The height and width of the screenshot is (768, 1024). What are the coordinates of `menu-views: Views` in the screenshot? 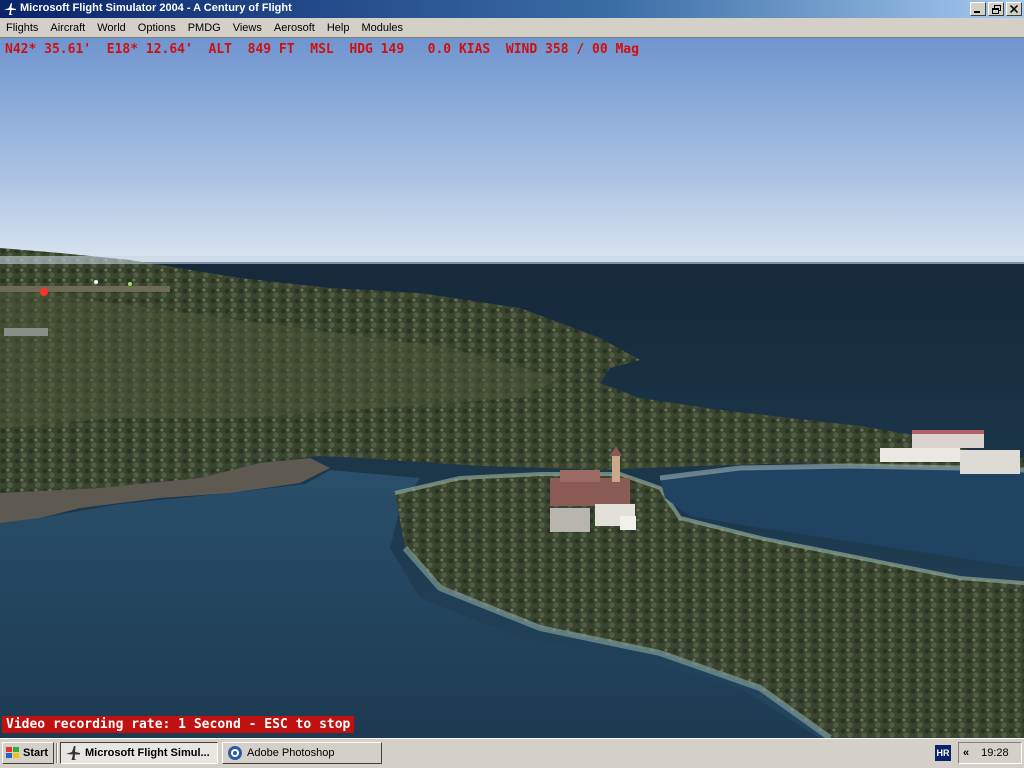 It's located at (247, 28).